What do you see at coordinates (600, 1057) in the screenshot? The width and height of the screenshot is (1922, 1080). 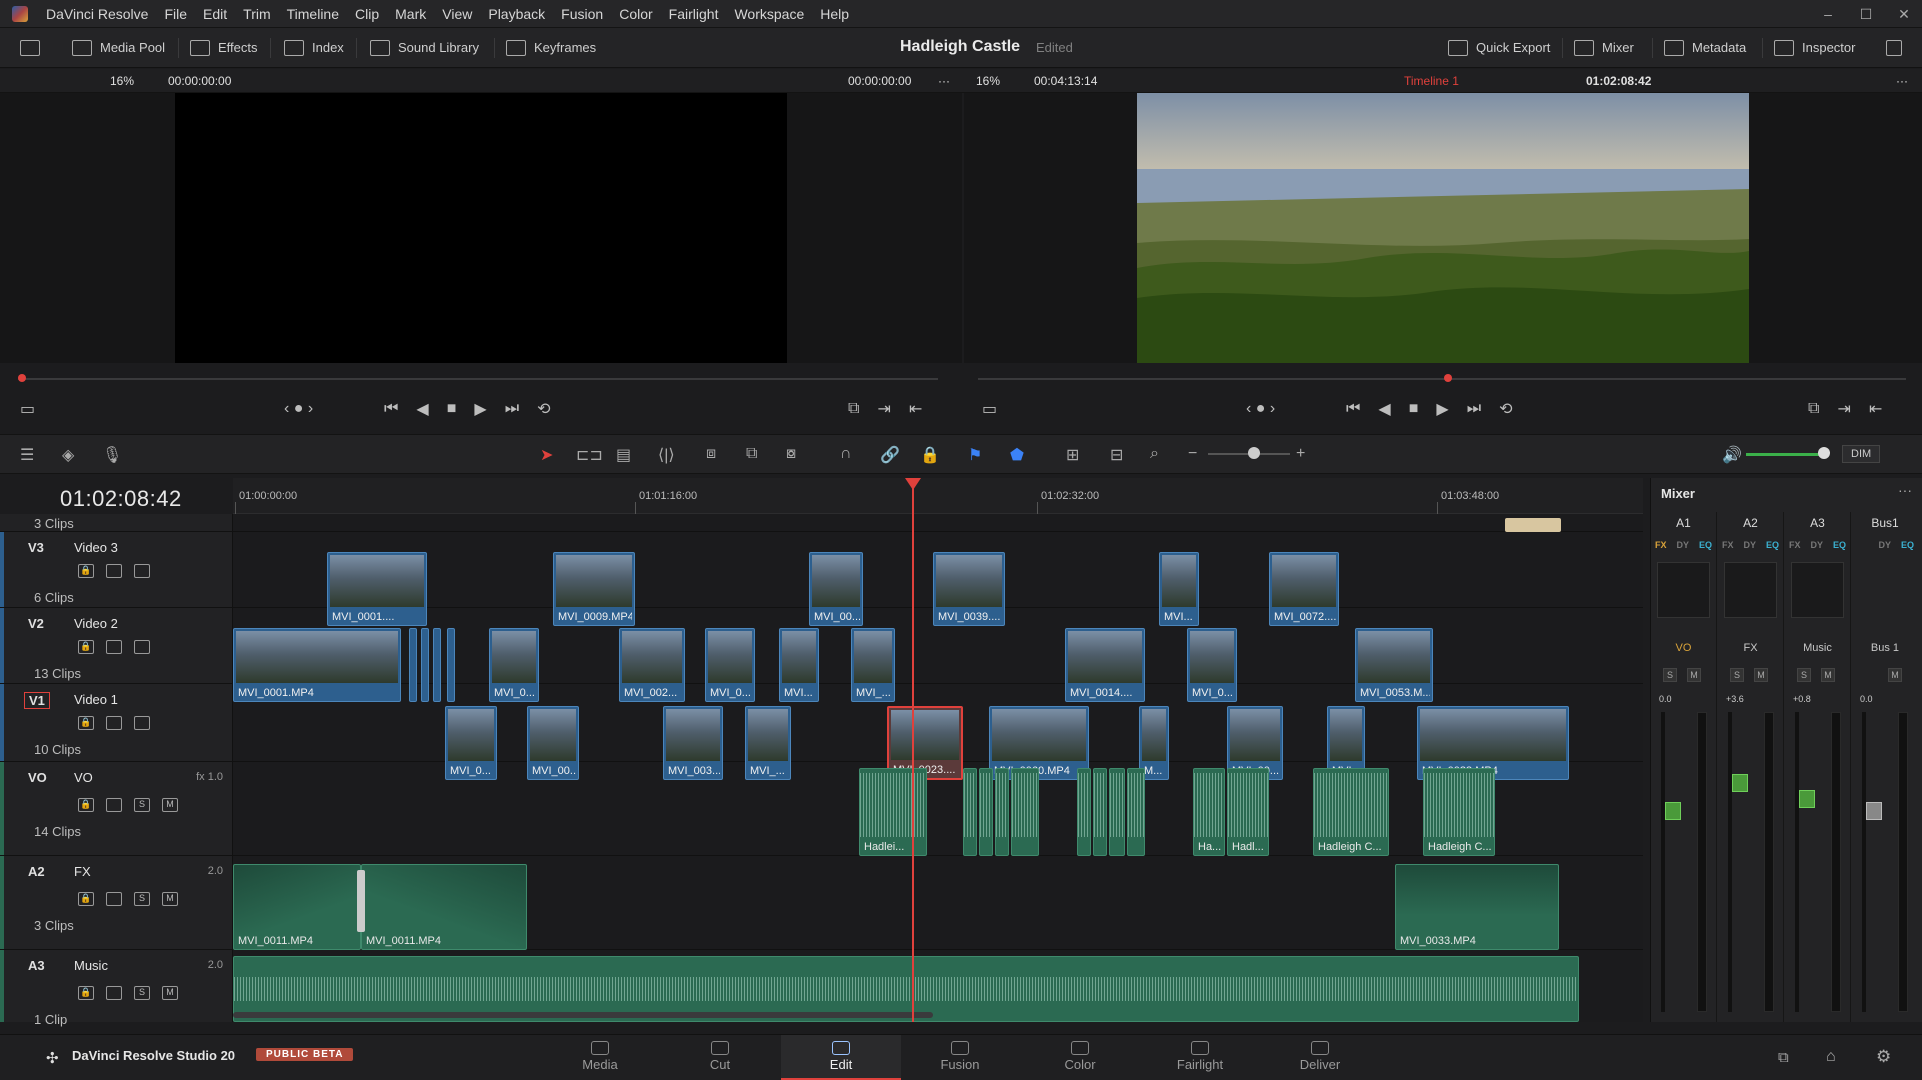 I see `page-tab-media: Media` at bounding box center [600, 1057].